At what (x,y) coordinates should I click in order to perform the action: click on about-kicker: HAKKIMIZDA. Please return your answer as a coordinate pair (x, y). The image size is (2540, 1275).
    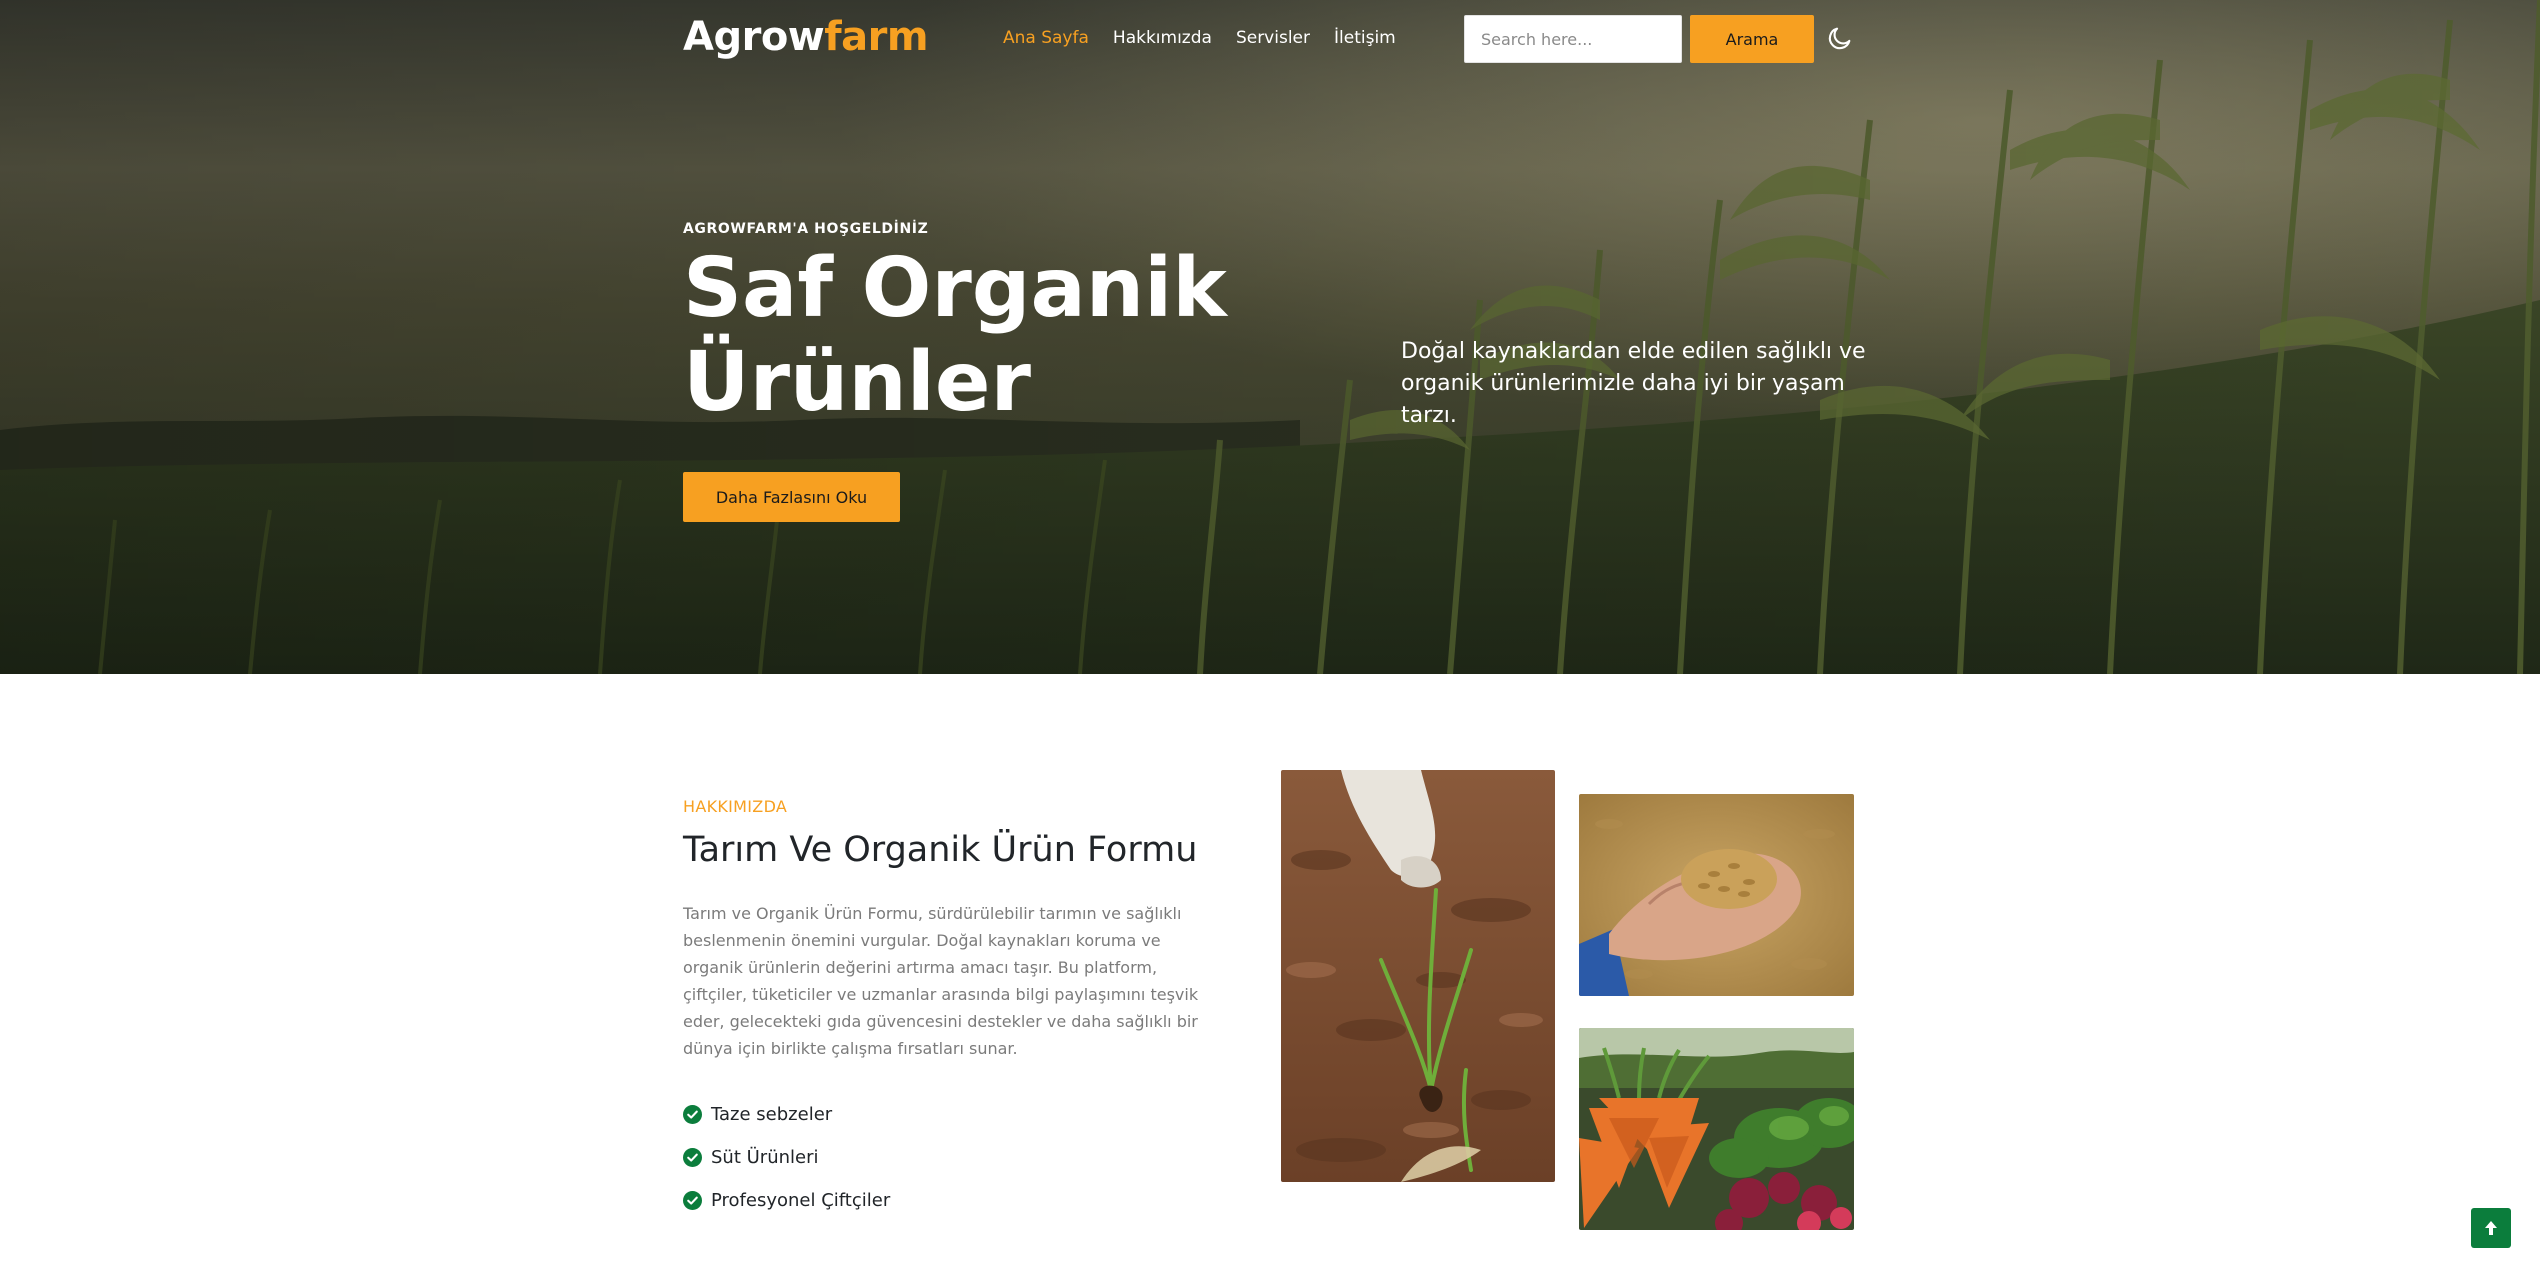
    Looking at the image, I should click on (735, 806).